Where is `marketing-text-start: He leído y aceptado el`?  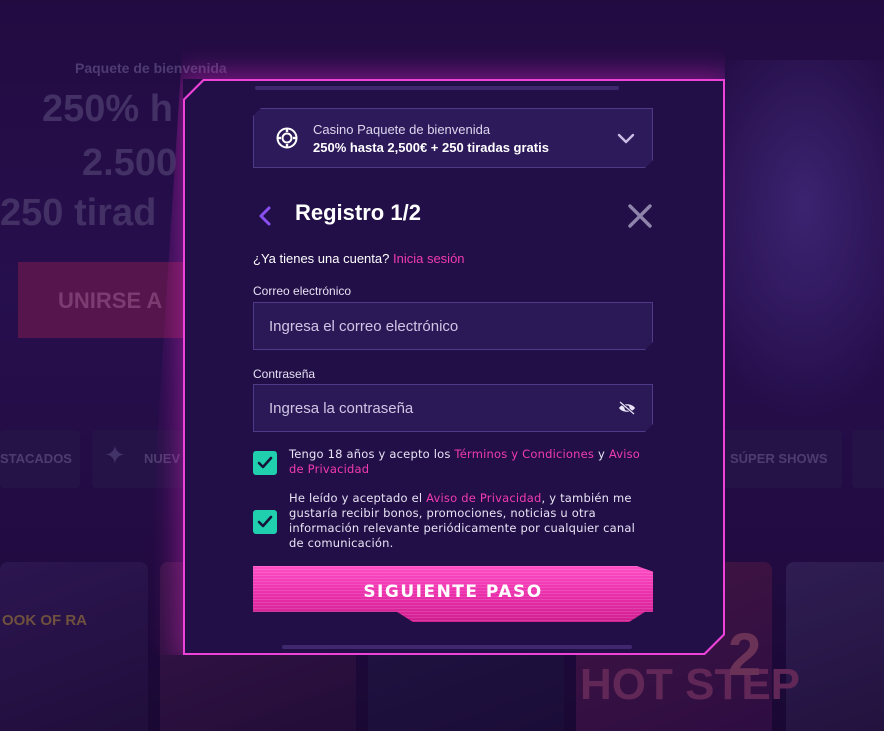 marketing-text-start: He leído y aceptado el is located at coordinates (358, 498).